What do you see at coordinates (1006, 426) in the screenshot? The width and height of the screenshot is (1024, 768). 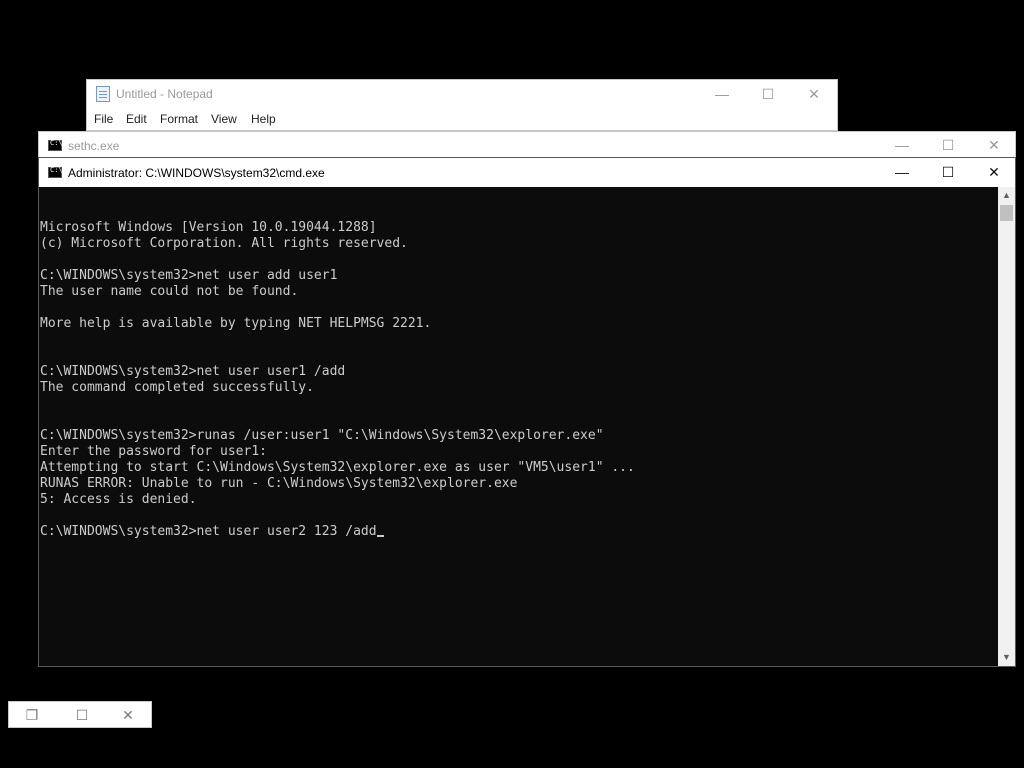 I see `vertical-scrollbar: ▲ ▼` at bounding box center [1006, 426].